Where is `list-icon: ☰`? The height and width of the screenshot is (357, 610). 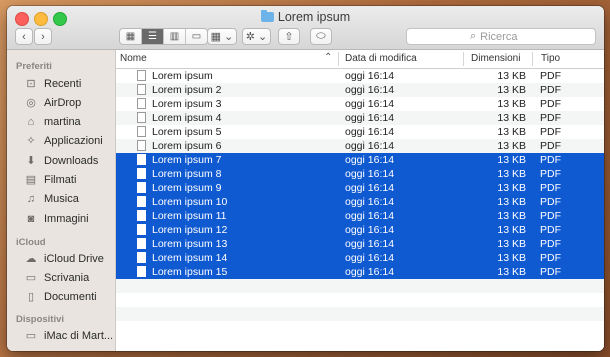
list-icon: ☰ is located at coordinates (152, 36).